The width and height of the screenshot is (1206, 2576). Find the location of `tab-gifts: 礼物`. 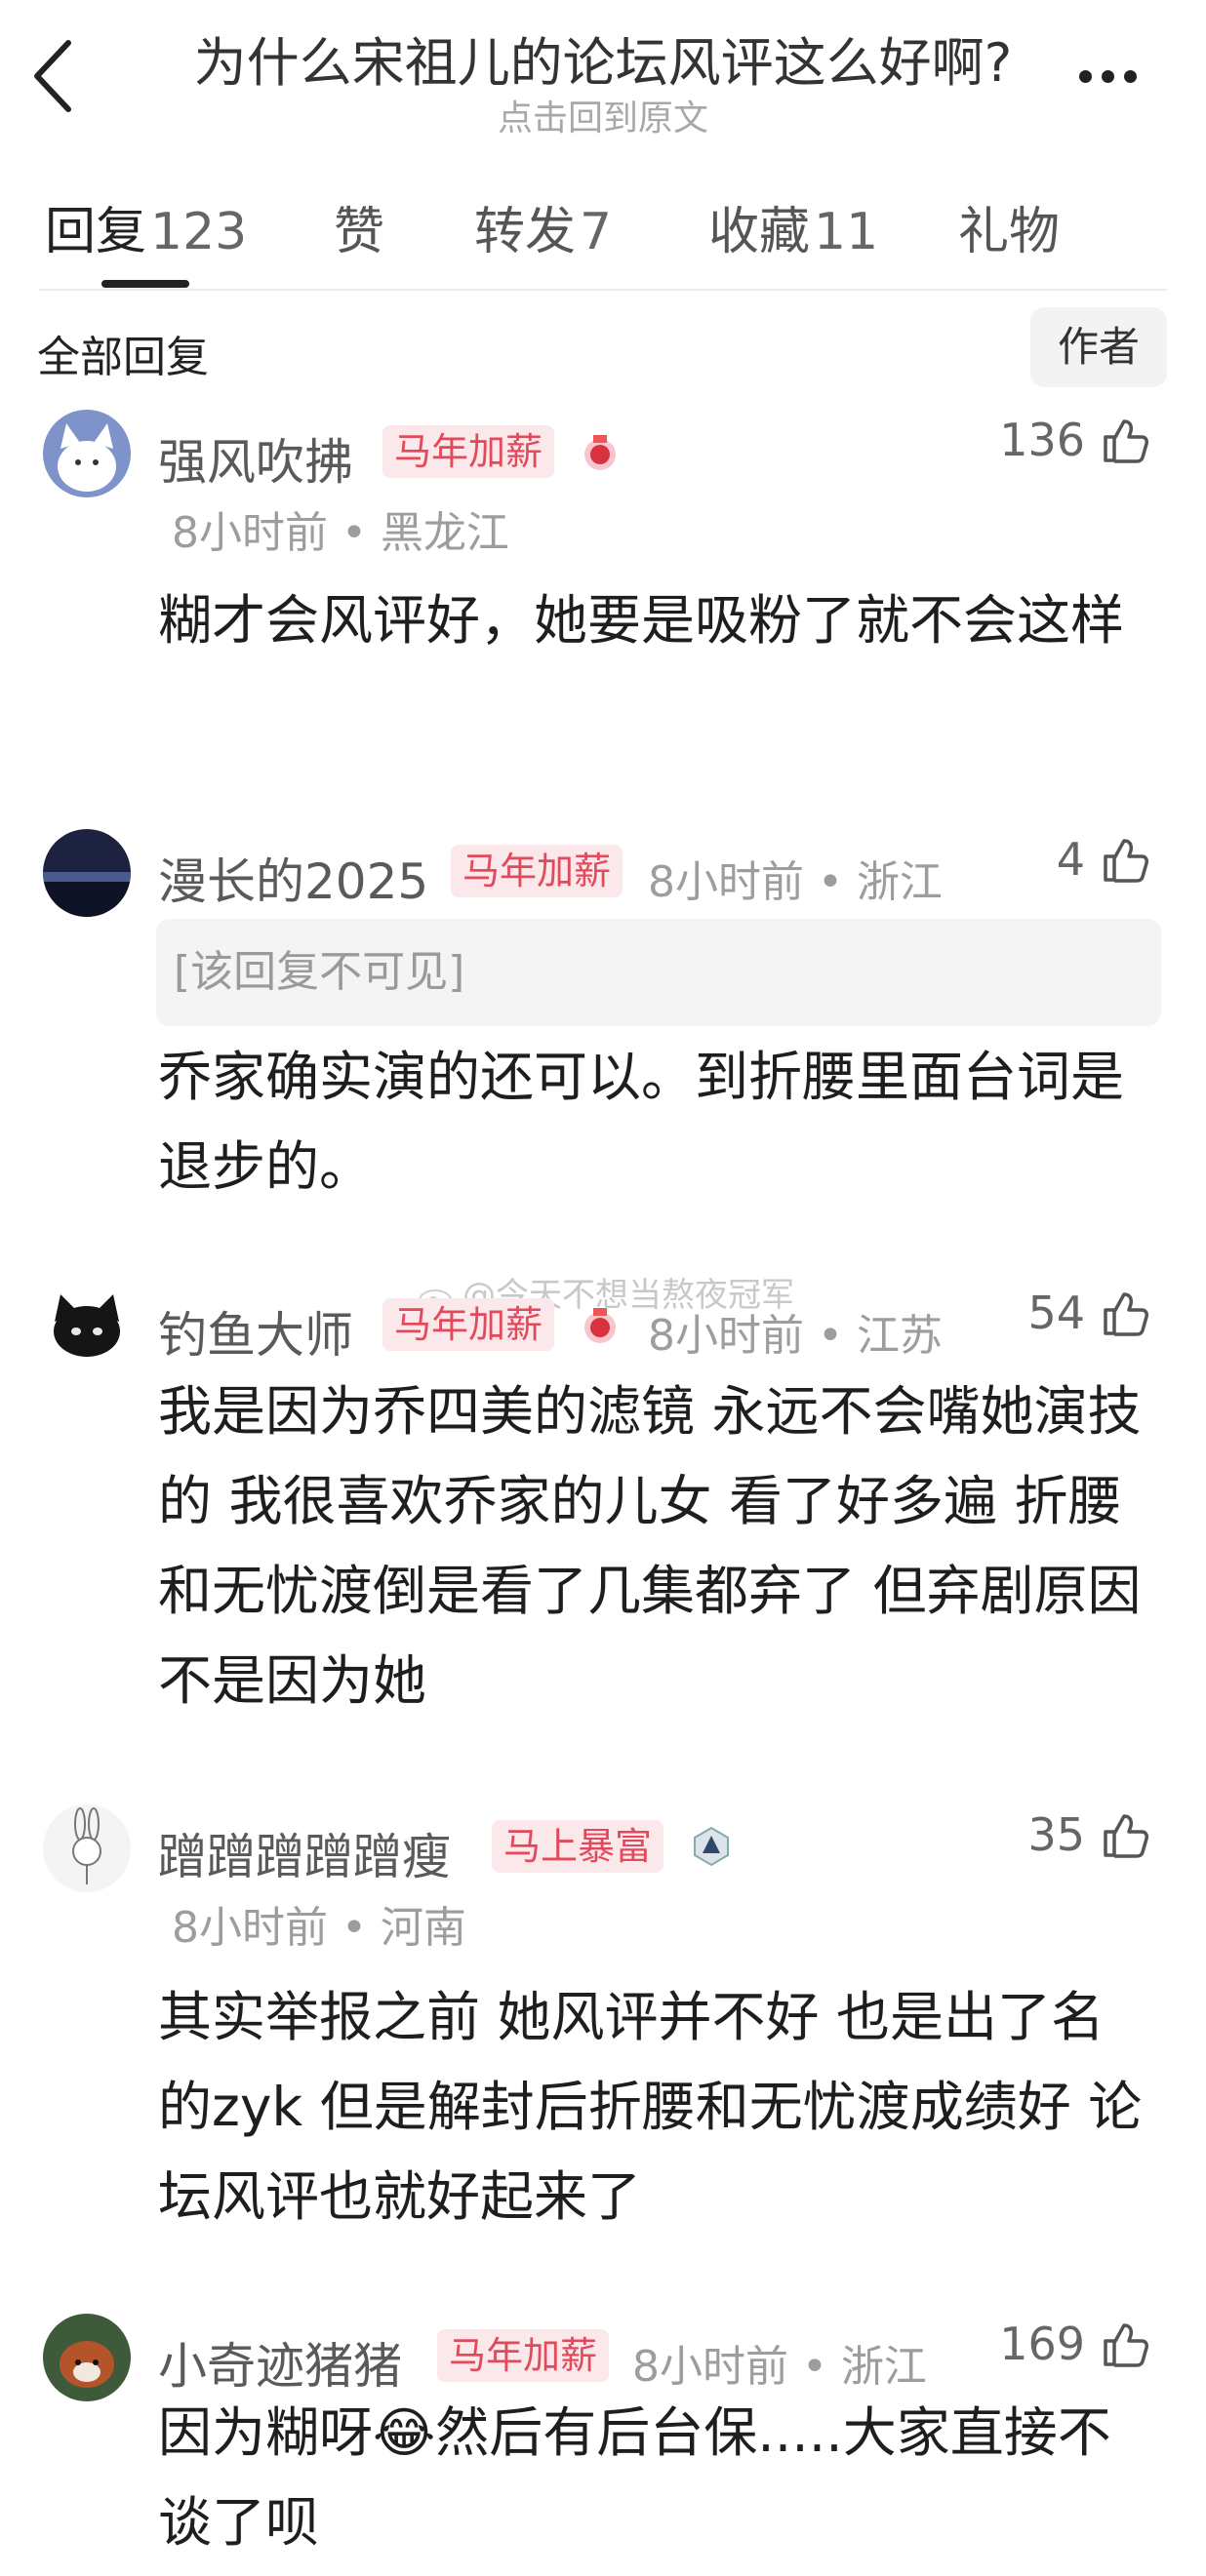

tab-gifts: 礼物 is located at coordinates (1009, 226).